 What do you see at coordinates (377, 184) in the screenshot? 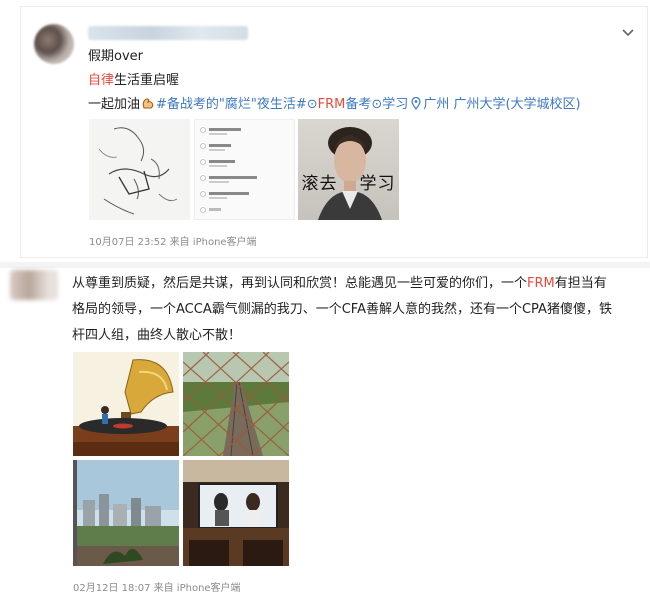
I see `caption-right: 学习` at bounding box center [377, 184].